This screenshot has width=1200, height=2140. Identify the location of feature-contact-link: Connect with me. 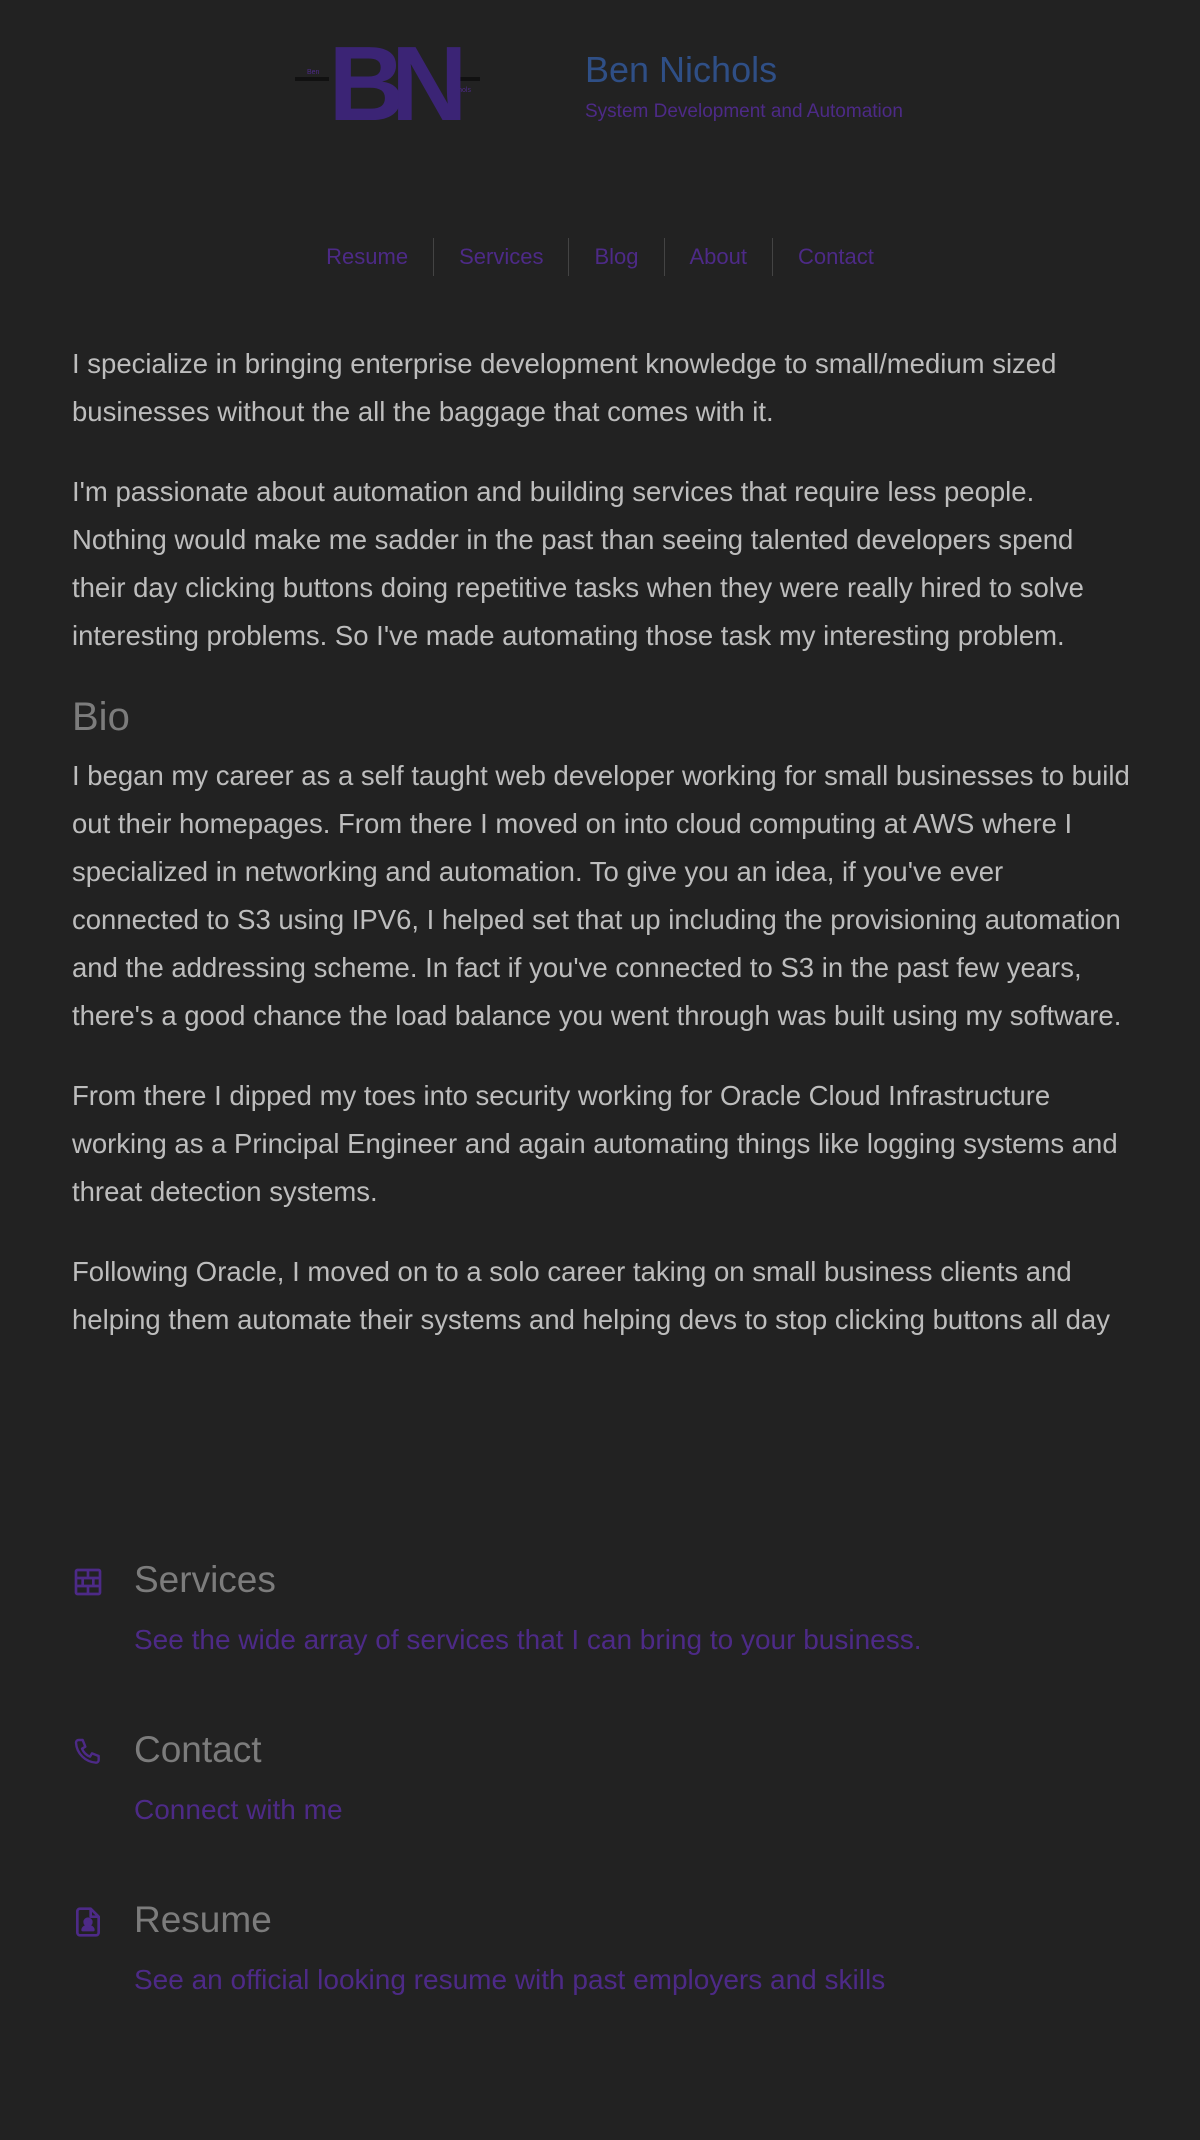
(238, 1810).